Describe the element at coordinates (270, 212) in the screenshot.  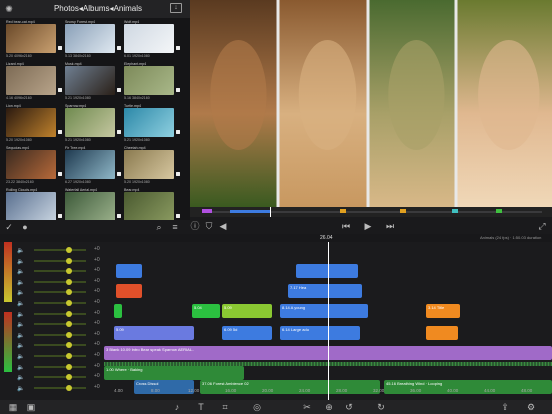
I see `viewer-playhead` at that location.